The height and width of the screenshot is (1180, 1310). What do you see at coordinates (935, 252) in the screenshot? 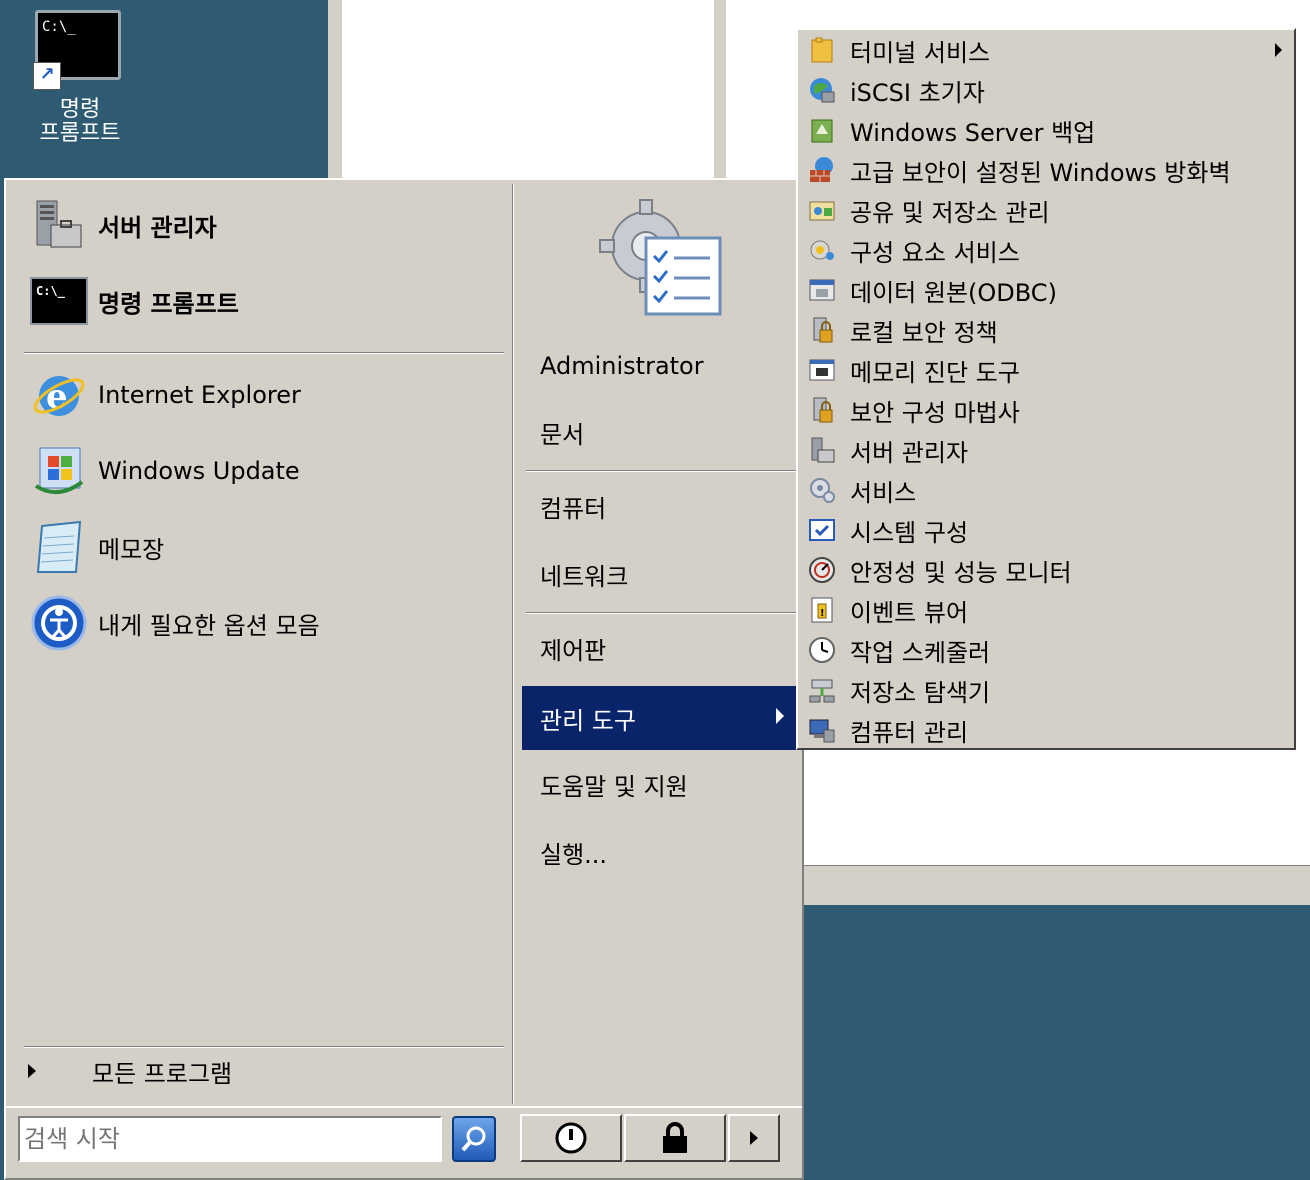
I see `menu-item-label: 구성 요소 서비스` at bounding box center [935, 252].